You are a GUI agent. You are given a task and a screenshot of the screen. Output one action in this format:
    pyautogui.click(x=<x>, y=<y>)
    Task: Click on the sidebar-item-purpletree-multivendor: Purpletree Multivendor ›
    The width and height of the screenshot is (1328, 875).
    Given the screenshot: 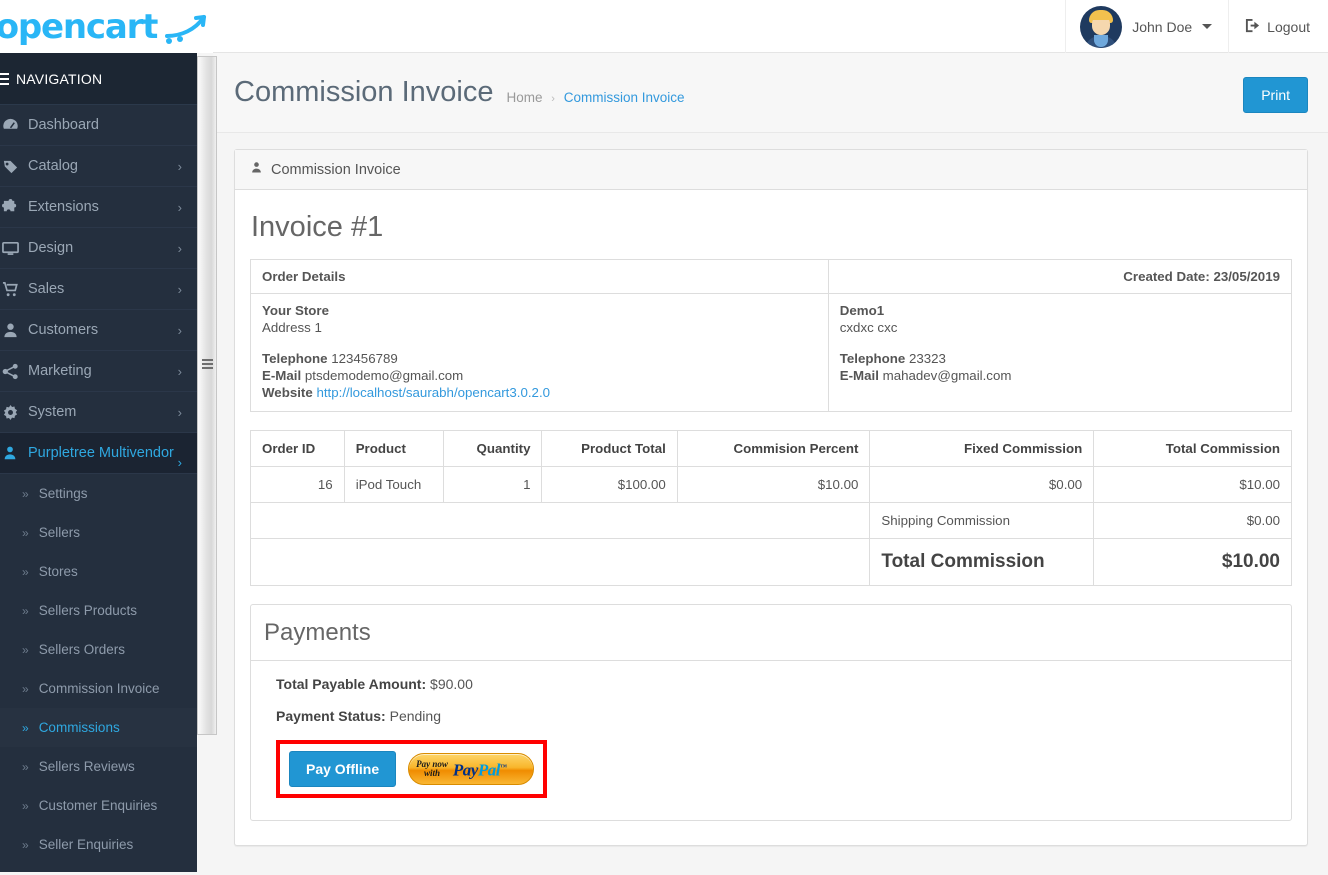 What is the action you would take?
    pyautogui.click(x=98, y=453)
    